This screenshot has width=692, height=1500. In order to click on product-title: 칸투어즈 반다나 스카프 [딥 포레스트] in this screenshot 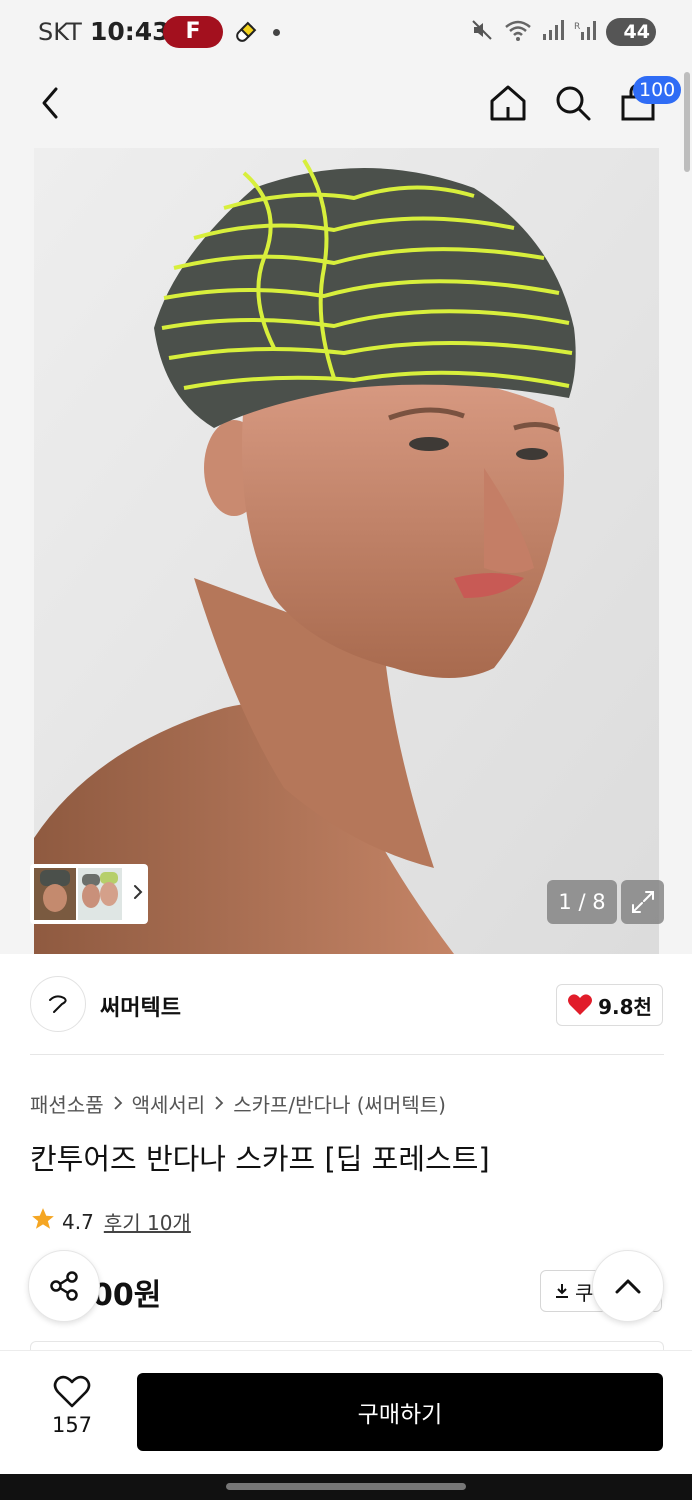, I will do `click(260, 1159)`.